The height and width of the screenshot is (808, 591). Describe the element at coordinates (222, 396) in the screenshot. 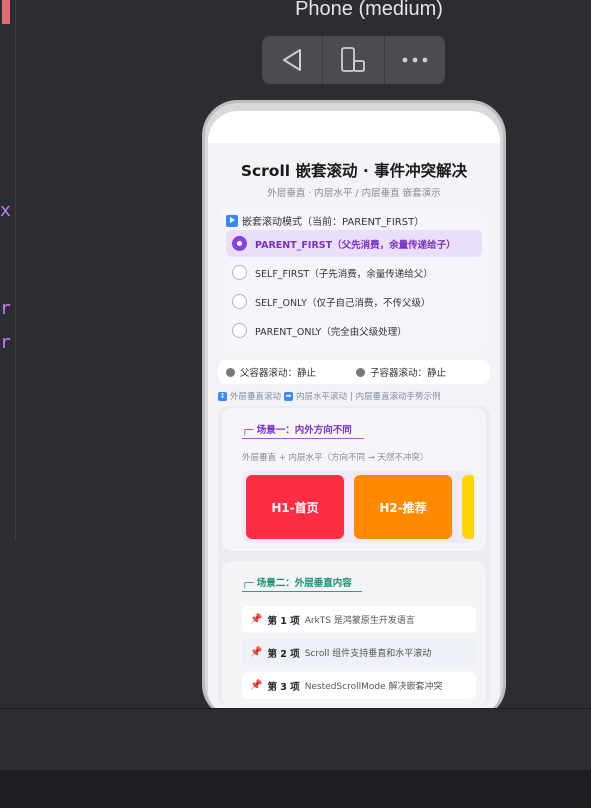

I see `vertical-arrows-icon: ↕` at that location.